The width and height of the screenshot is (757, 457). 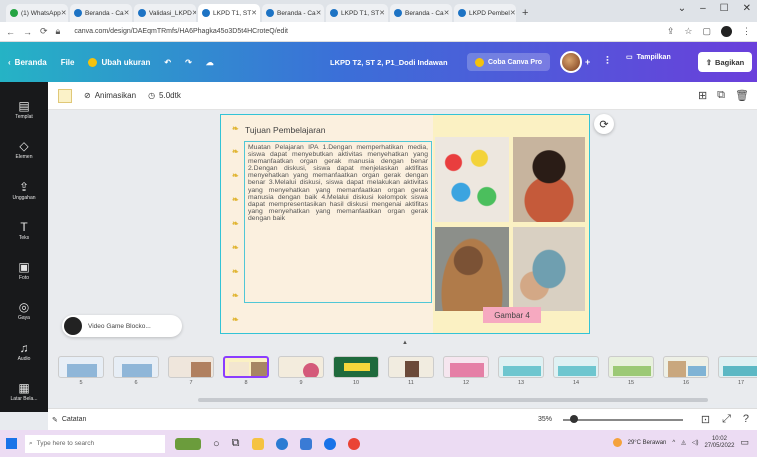 I want to click on photo-caption: Gambar 4, so click(x=512, y=315).